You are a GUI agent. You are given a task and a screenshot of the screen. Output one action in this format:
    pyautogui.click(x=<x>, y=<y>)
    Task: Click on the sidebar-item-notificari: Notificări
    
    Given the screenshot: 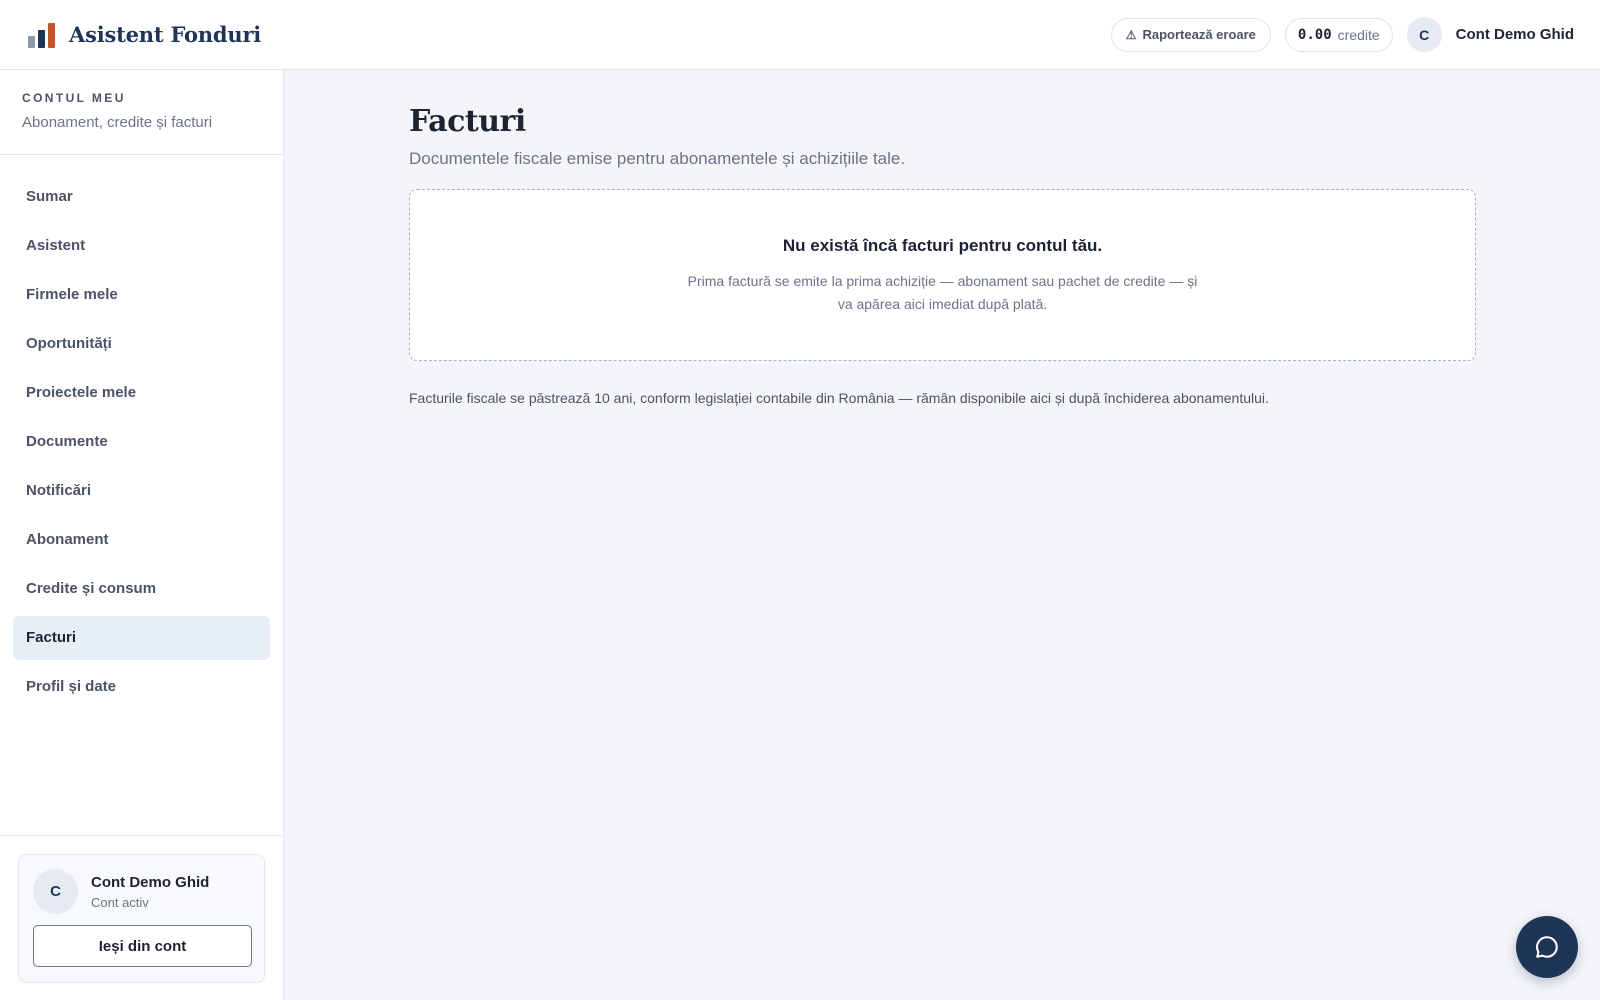 What is the action you would take?
    pyautogui.click(x=141, y=491)
    